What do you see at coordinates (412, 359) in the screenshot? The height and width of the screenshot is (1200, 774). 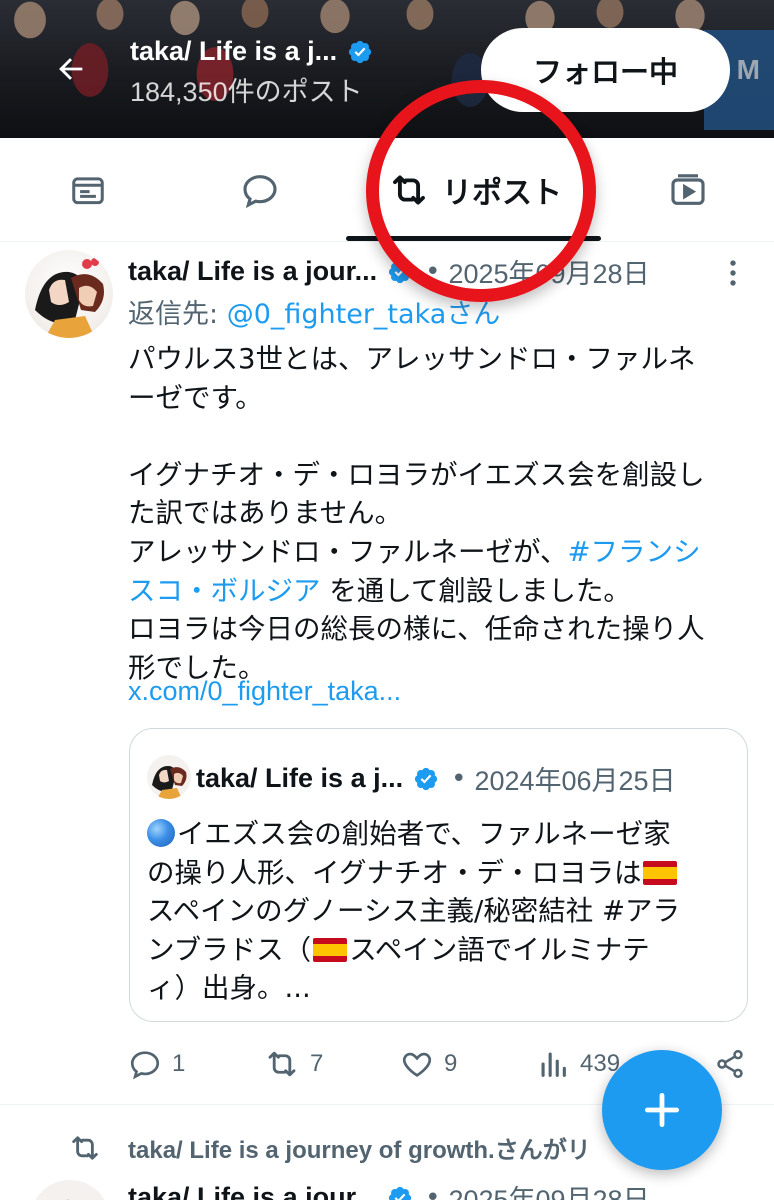 I see `post-text-line: パウルス3世とは、アレッサンドロ・ファルネ` at bounding box center [412, 359].